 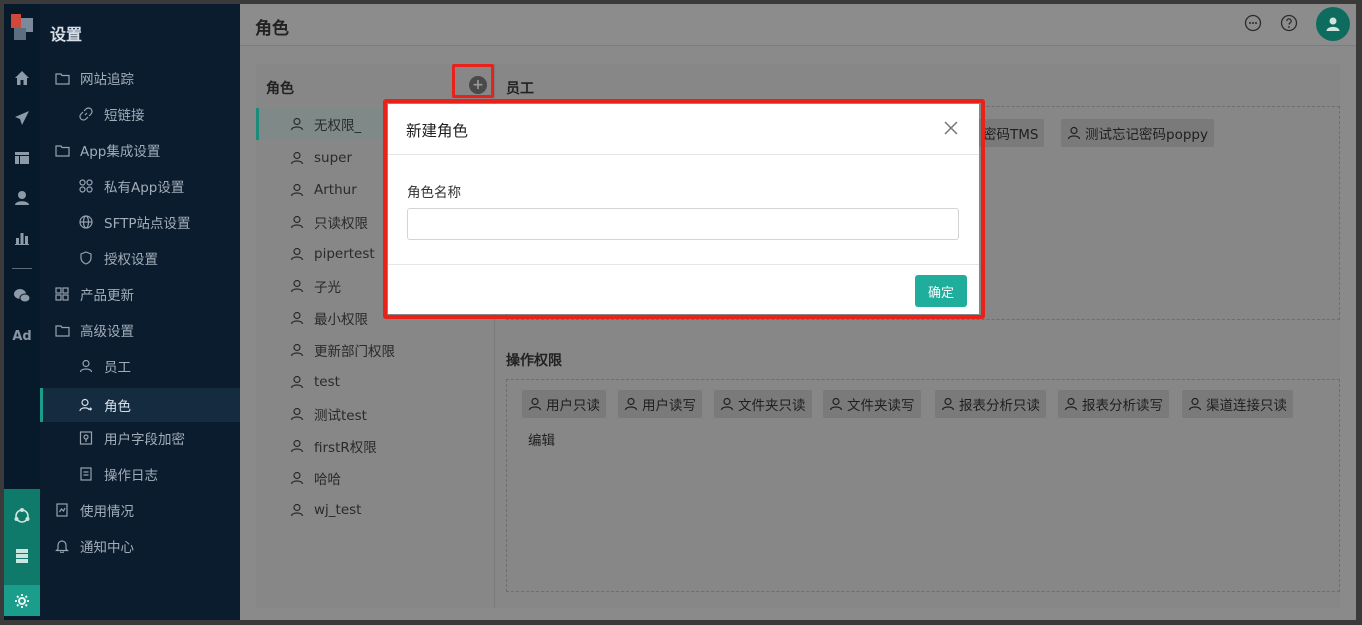 What do you see at coordinates (22, 118) in the screenshot?
I see `send-icon` at bounding box center [22, 118].